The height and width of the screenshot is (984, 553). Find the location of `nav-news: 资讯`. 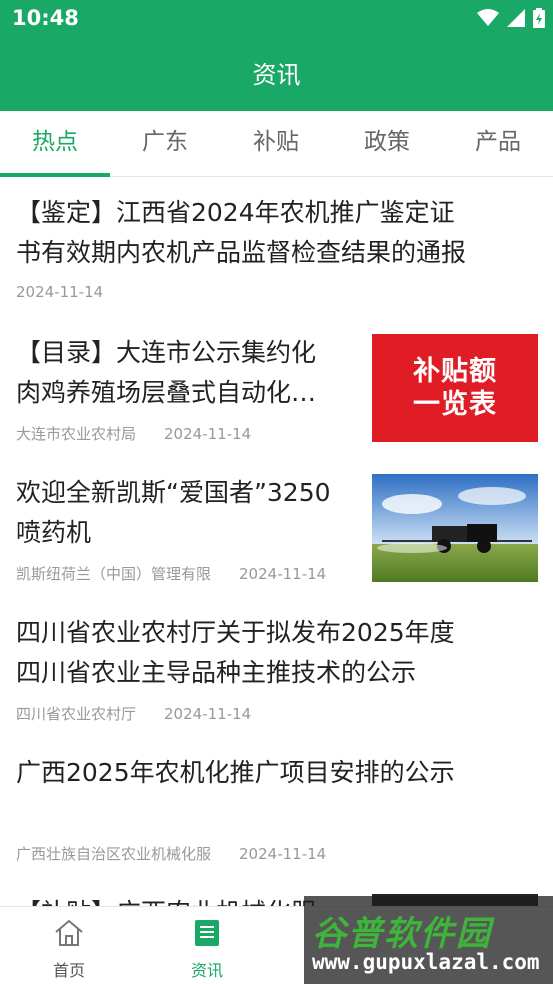

nav-news: 资讯 is located at coordinates (207, 945).